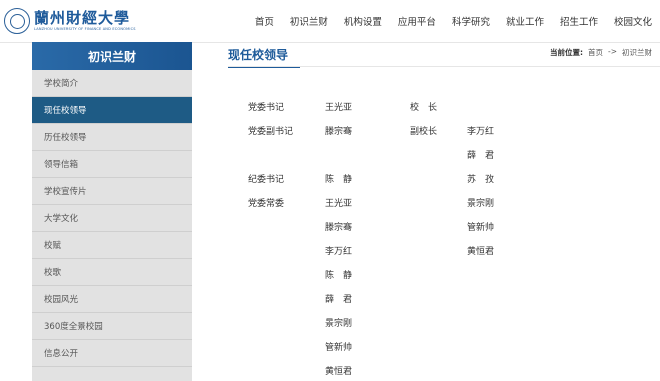 The height and width of the screenshot is (381, 660). I want to click on standing-committee-label: 党委常委, so click(266, 204).